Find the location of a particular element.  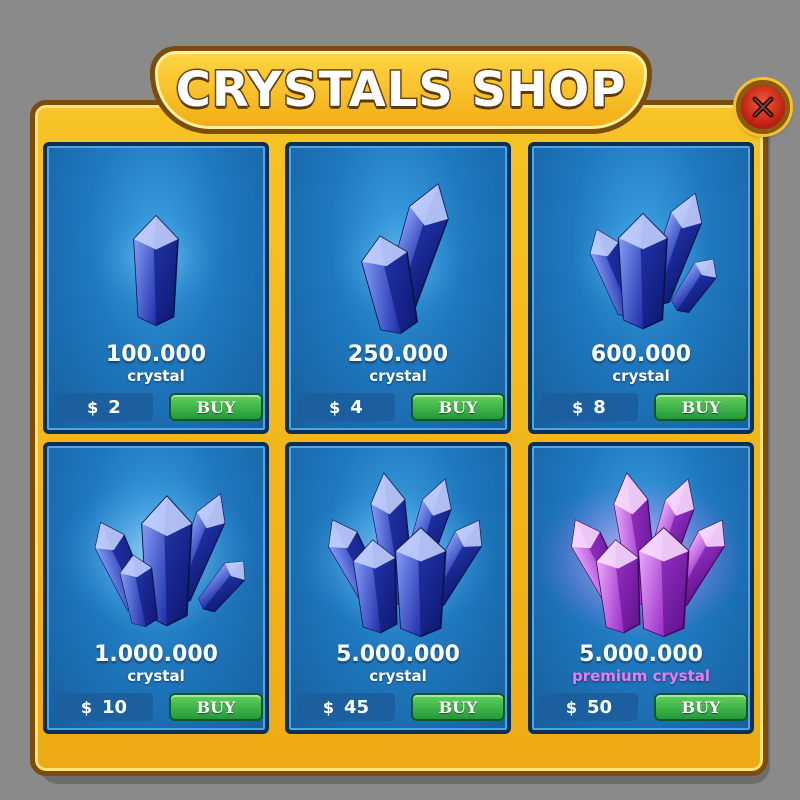

glowing-crystal-cluster-icon is located at coordinates (156, 549).